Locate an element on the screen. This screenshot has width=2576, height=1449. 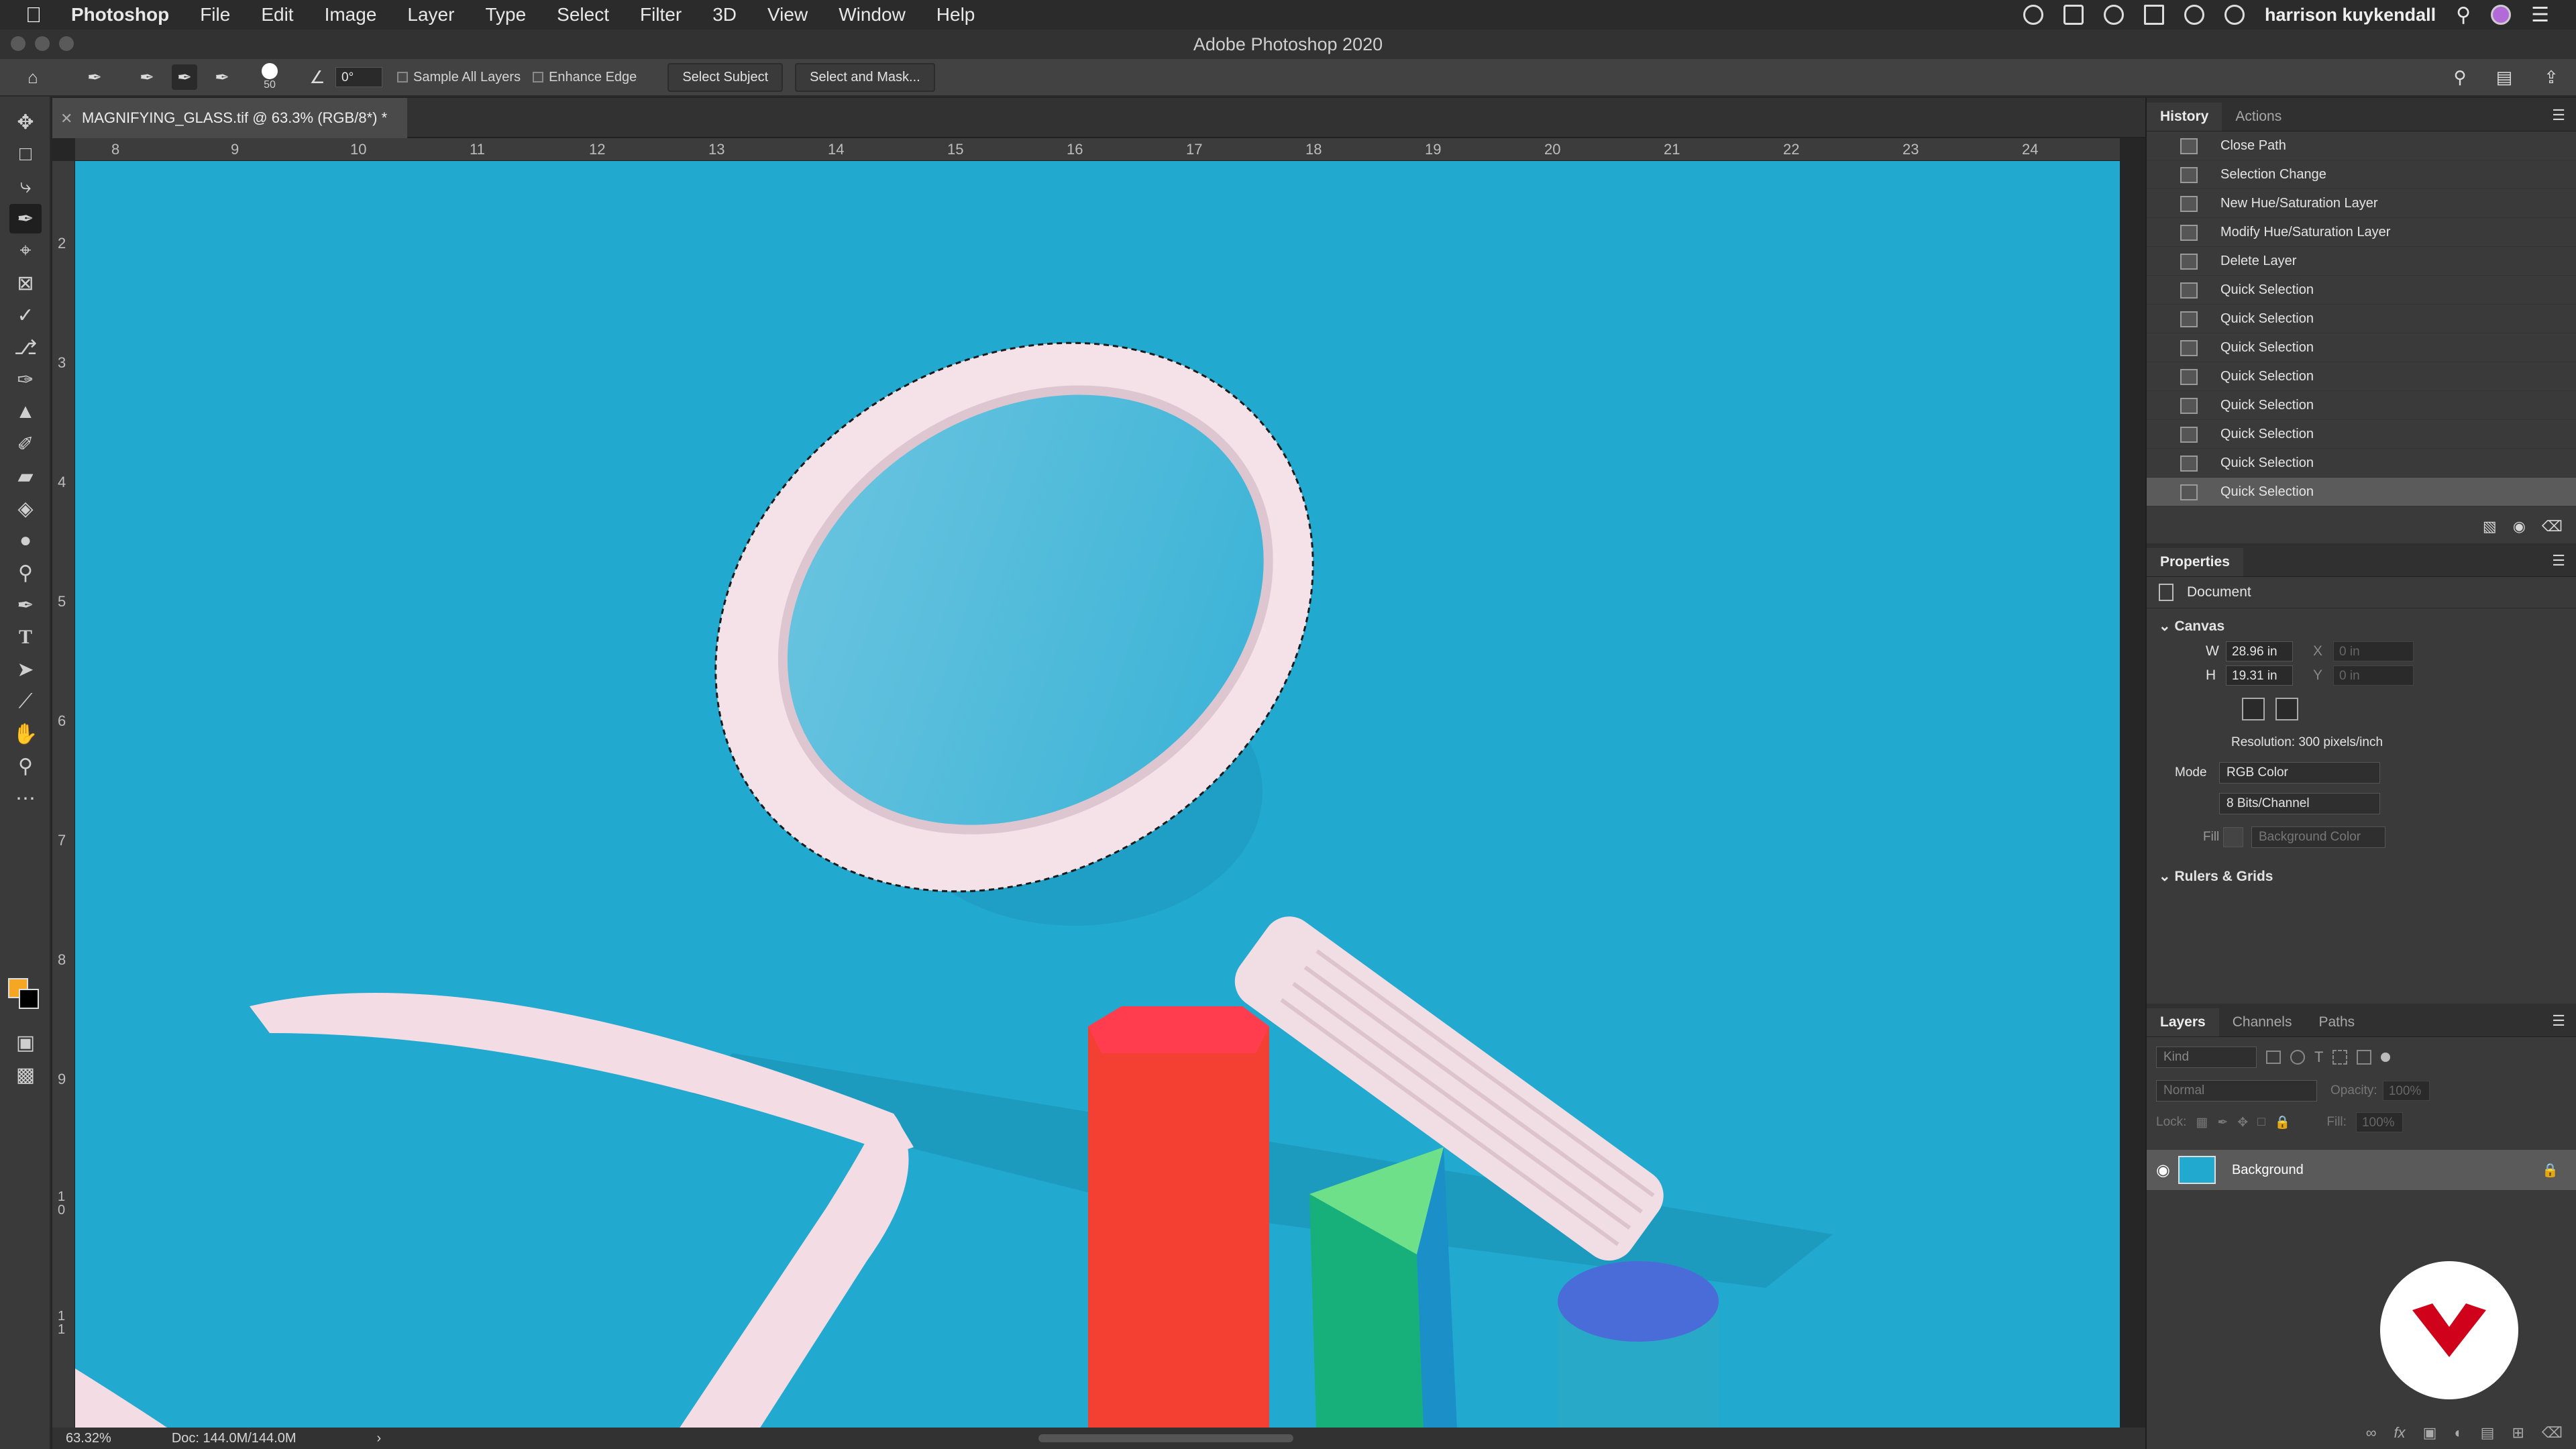
new-group-icon: ▤ is located at coordinates (2488, 1433).